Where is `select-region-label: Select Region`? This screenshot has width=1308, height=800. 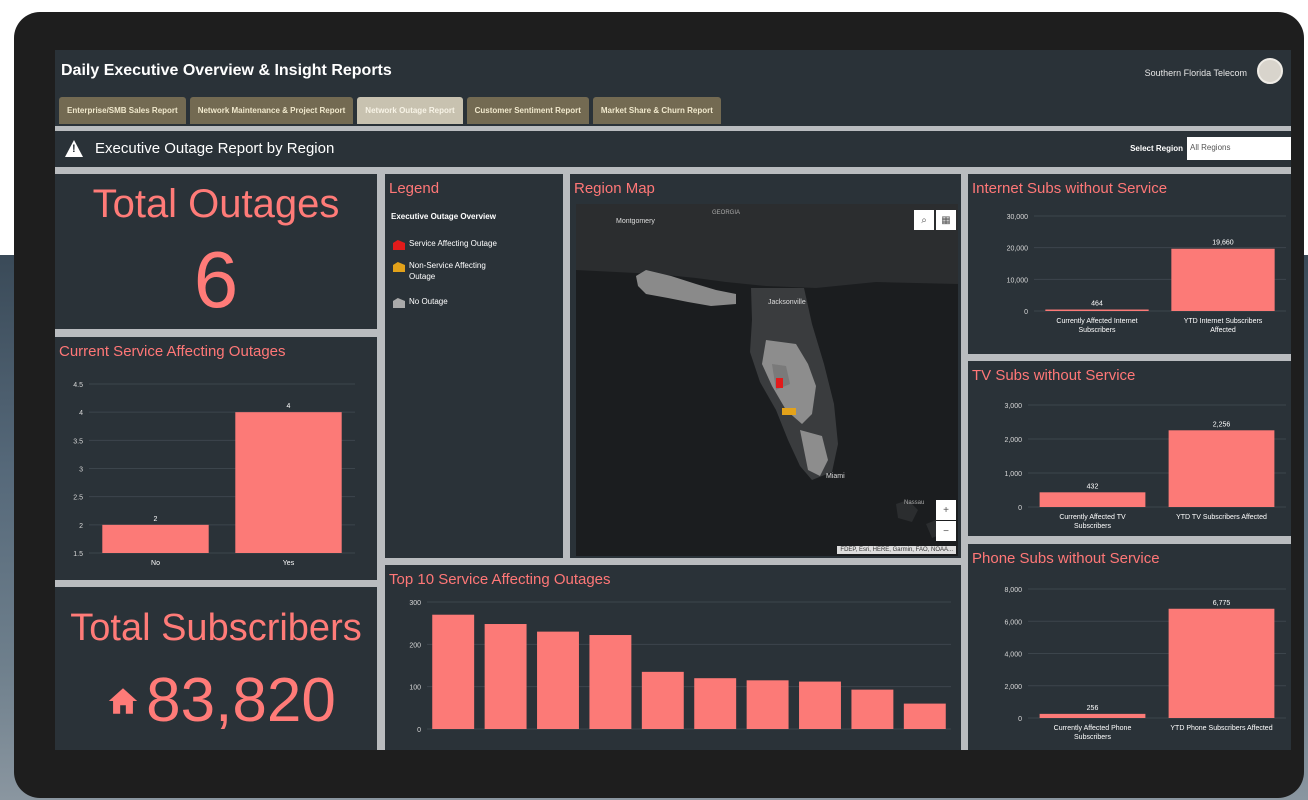 select-region-label: Select Region is located at coordinates (1156, 148).